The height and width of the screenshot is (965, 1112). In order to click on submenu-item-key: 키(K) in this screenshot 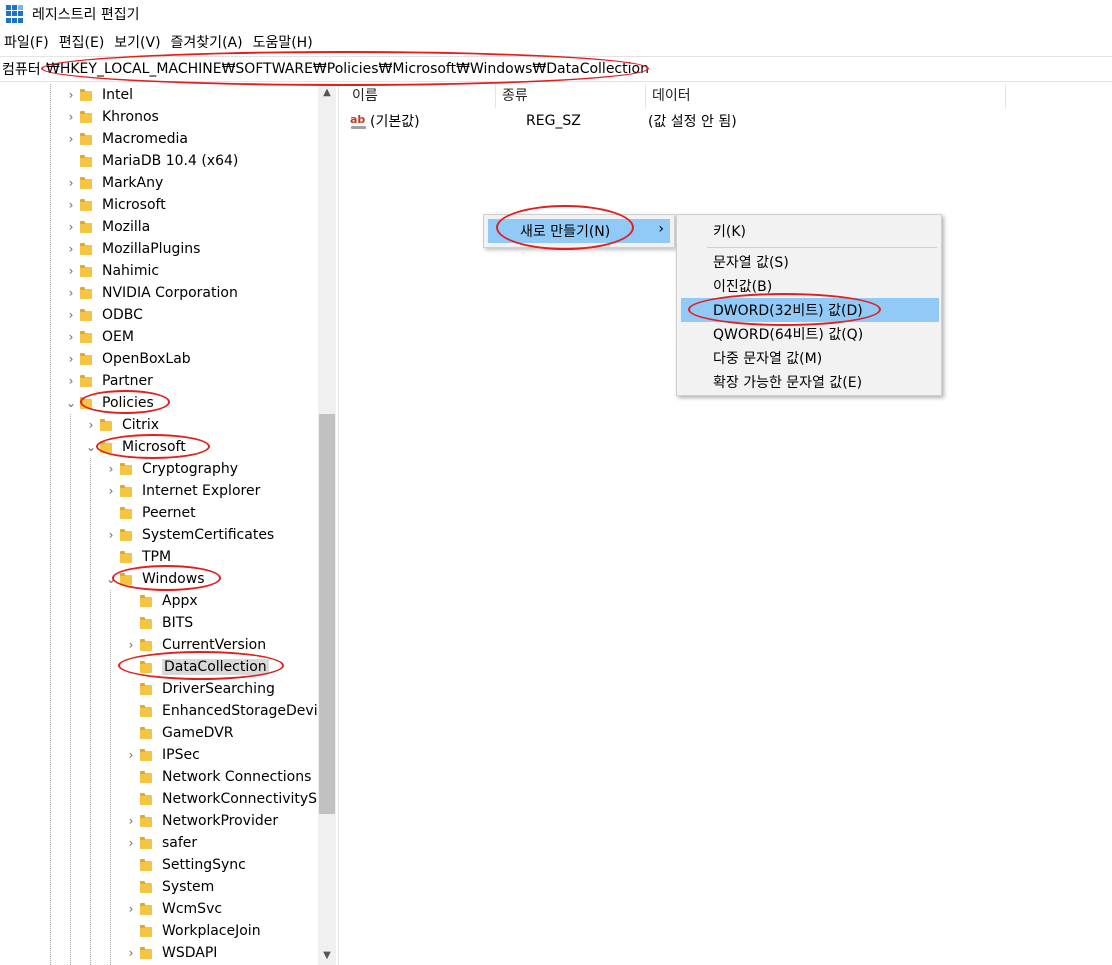, I will do `click(810, 231)`.